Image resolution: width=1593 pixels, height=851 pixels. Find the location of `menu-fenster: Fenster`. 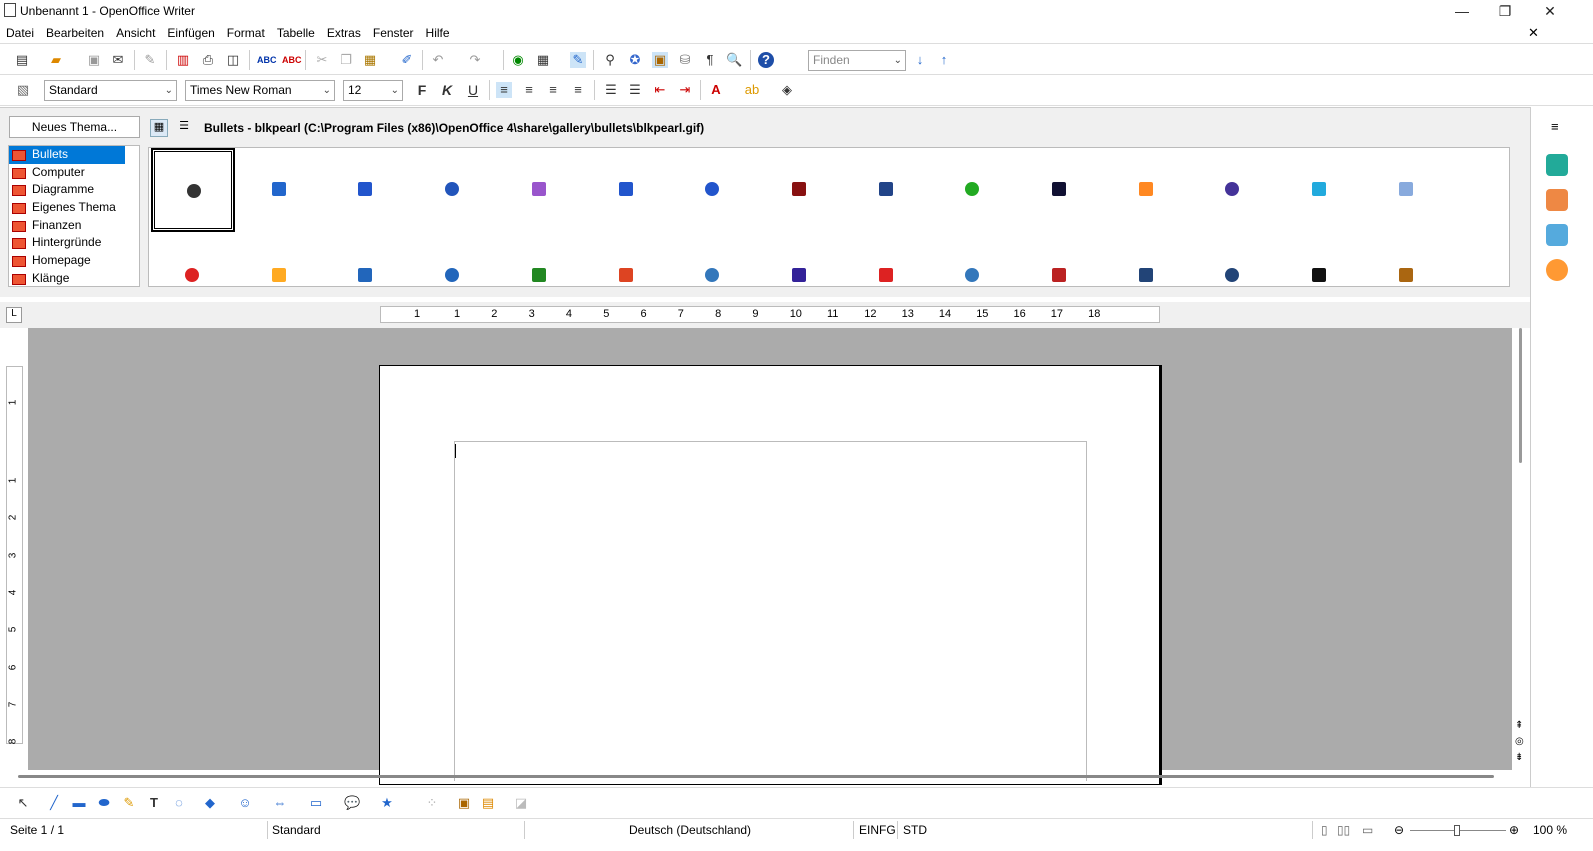

menu-fenster: Fenster is located at coordinates (393, 33).